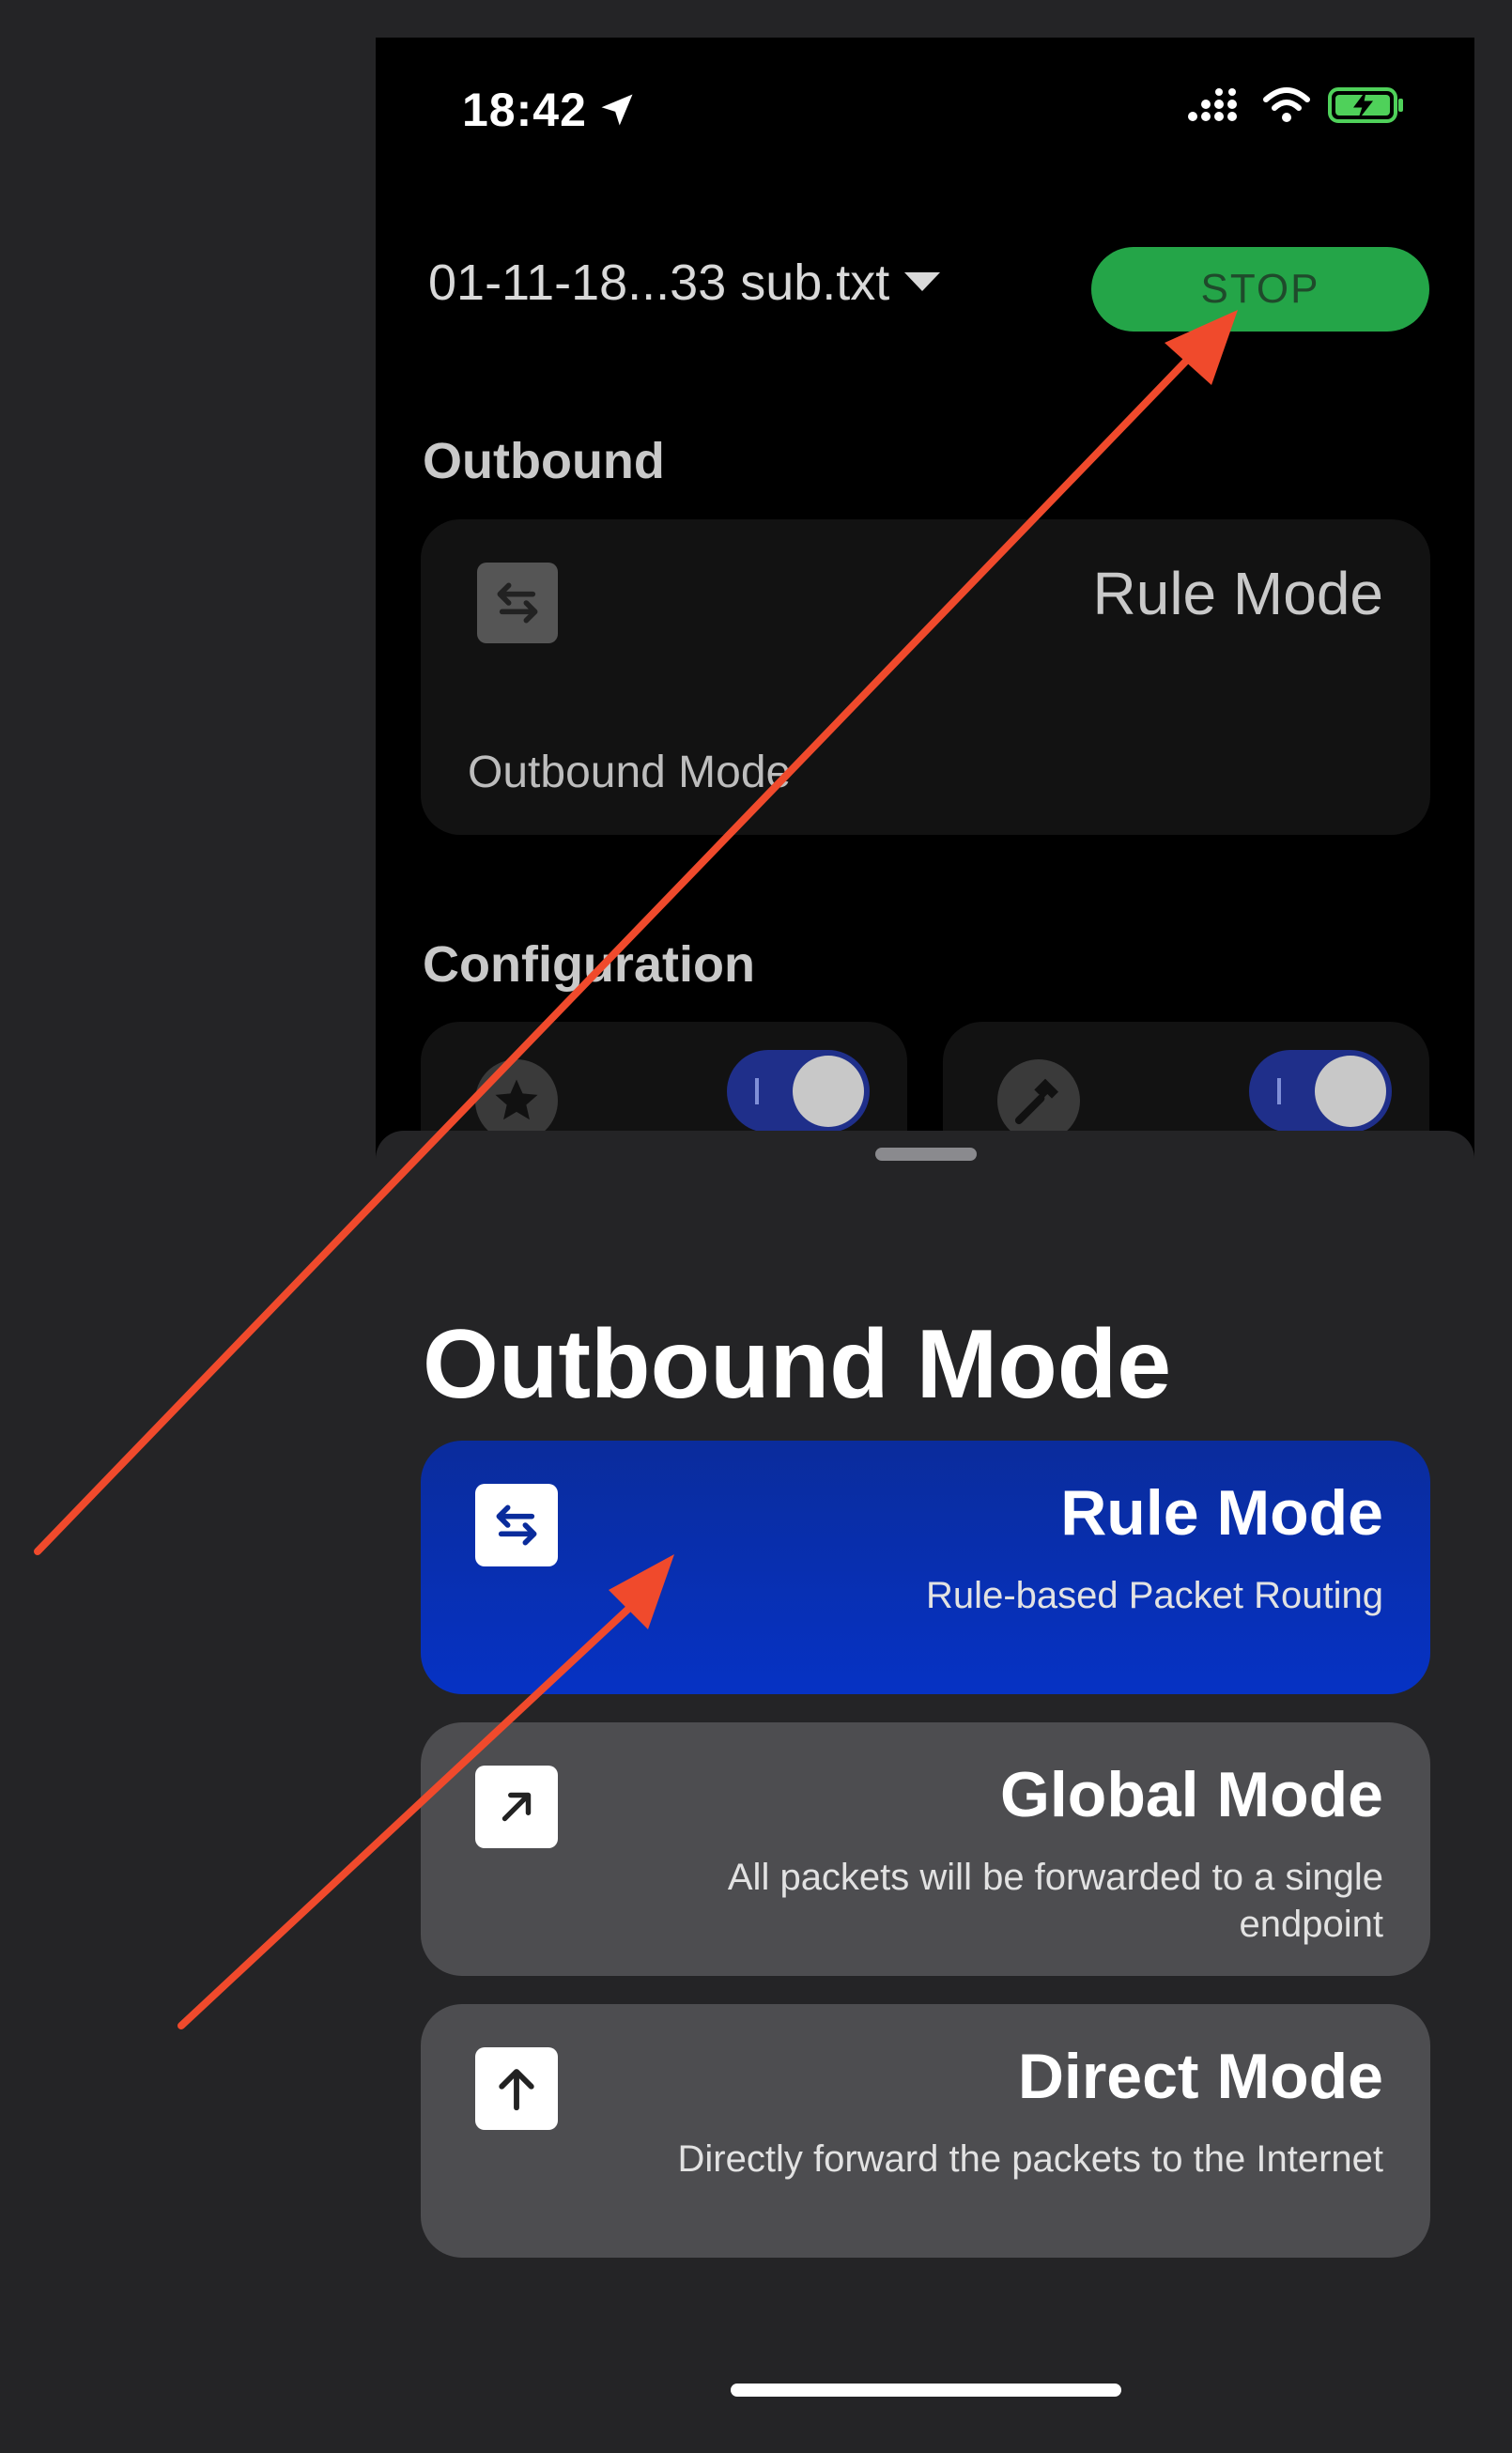 The height and width of the screenshot is (2453, 1512). Describe the element at coordinates (544, 461) in the screenshot. I see `outbound-heading: Outbound` at that location.